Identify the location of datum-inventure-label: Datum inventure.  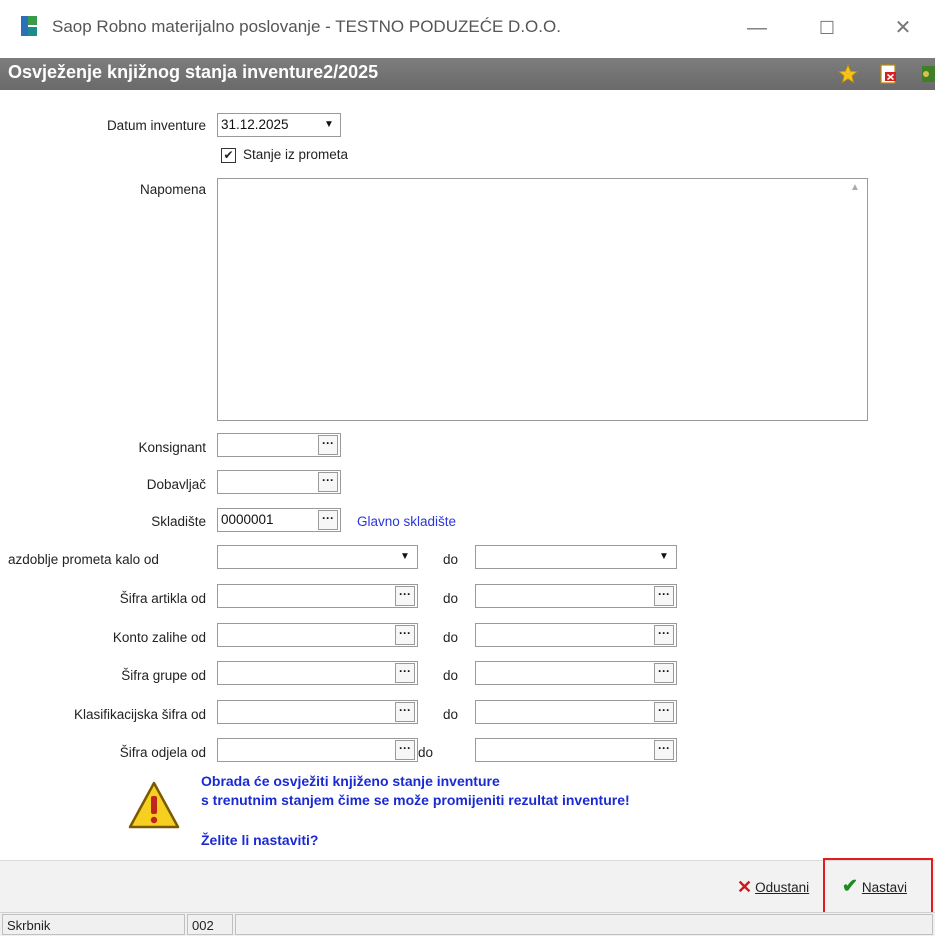
(156, 125).